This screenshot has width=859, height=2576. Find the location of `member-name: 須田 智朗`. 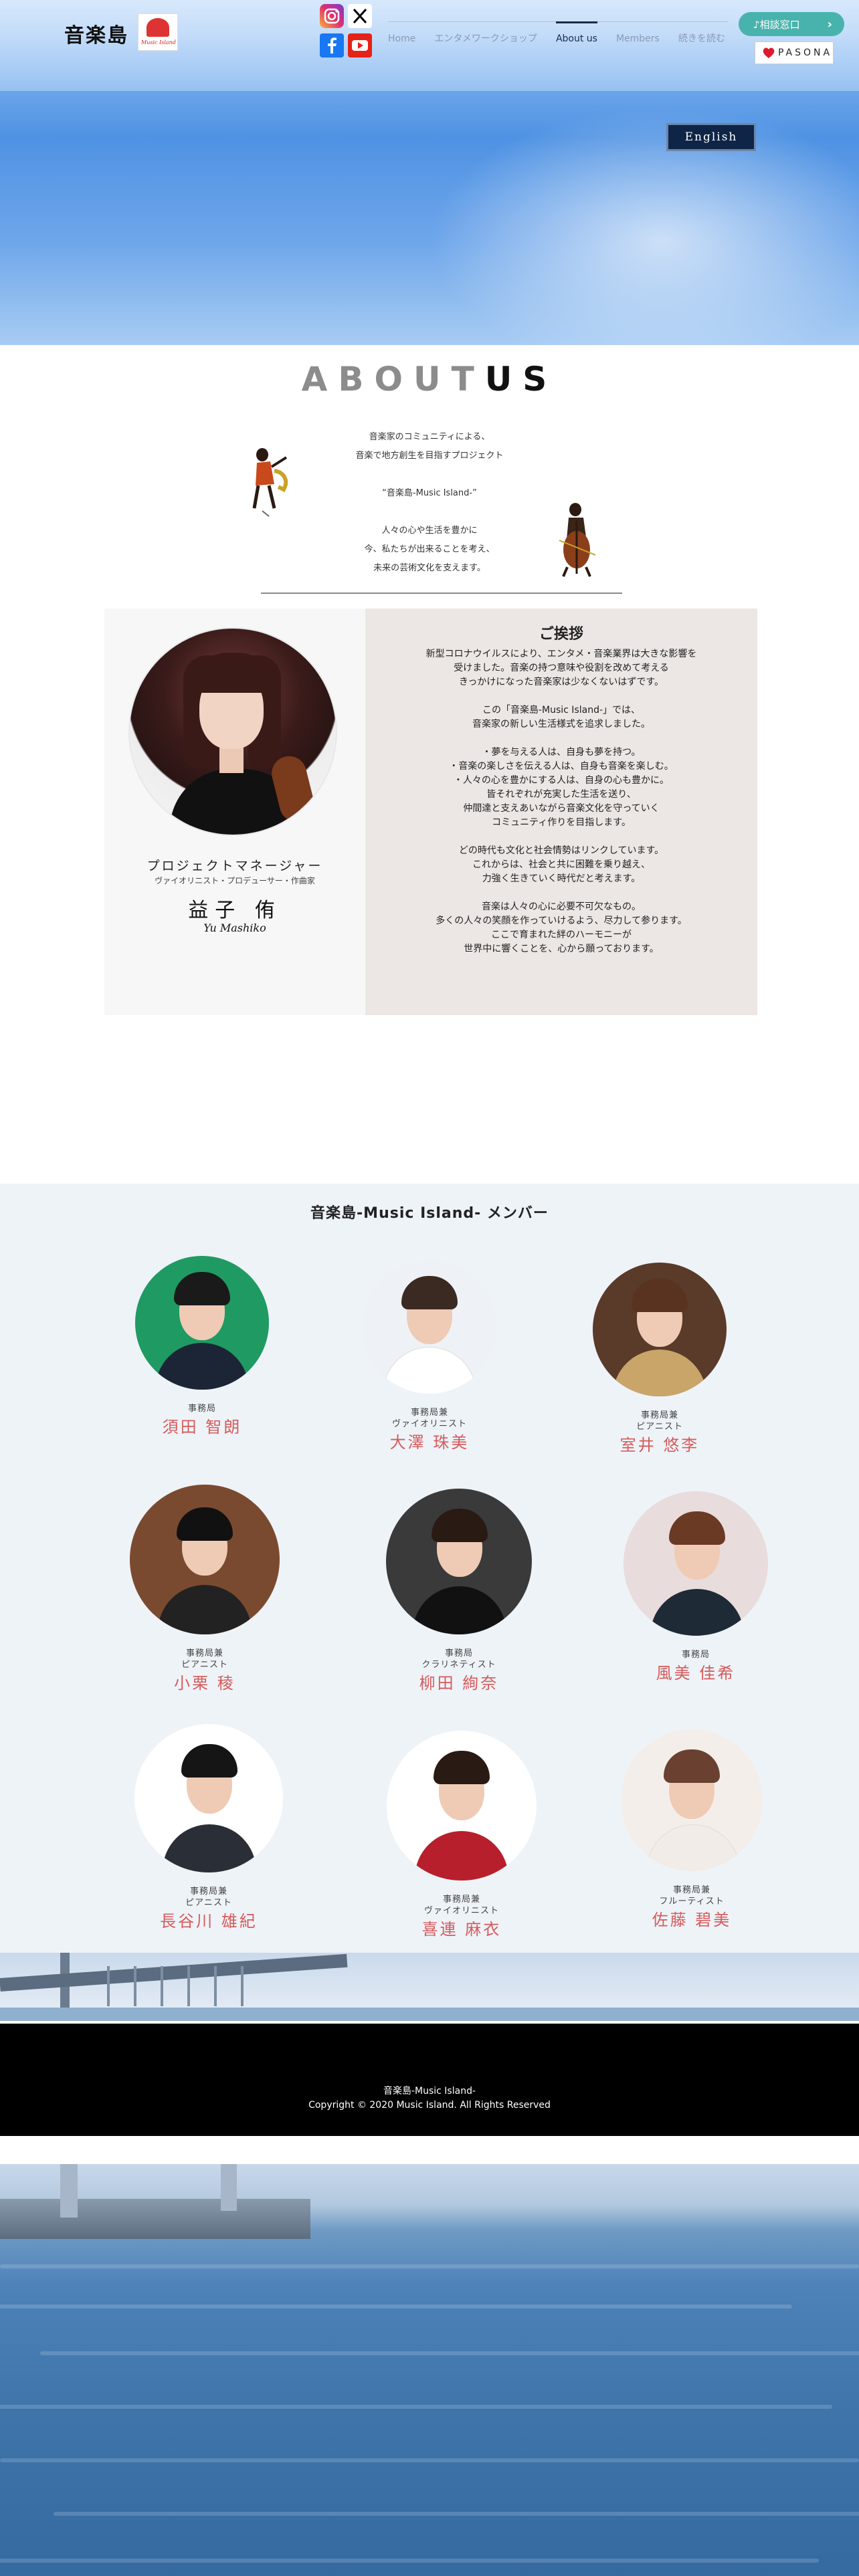

member-name: 須田 智朗 is located at coordinates (202, 1427).